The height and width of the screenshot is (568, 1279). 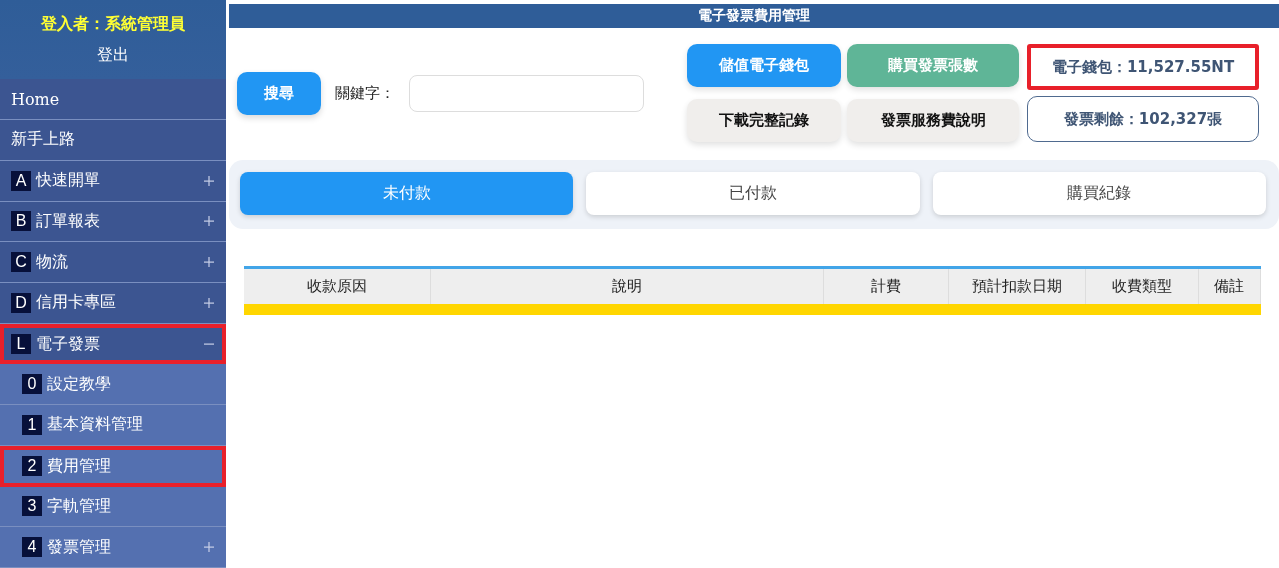 What do you see at coordinates (79, 506) in the screenshot?
I see `menu-label: 字軌管理` at bounding box center [79, 506].